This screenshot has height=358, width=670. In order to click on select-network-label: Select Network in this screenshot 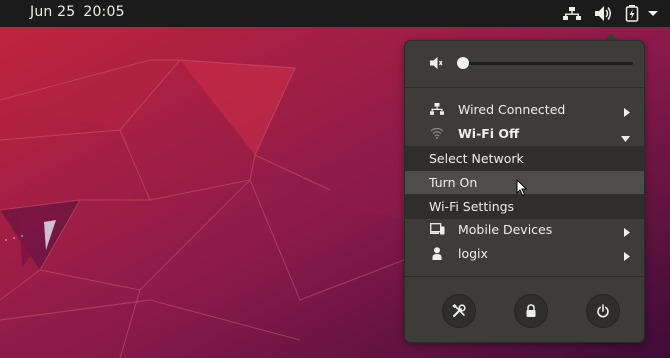, I will do `click(476, 158)`.